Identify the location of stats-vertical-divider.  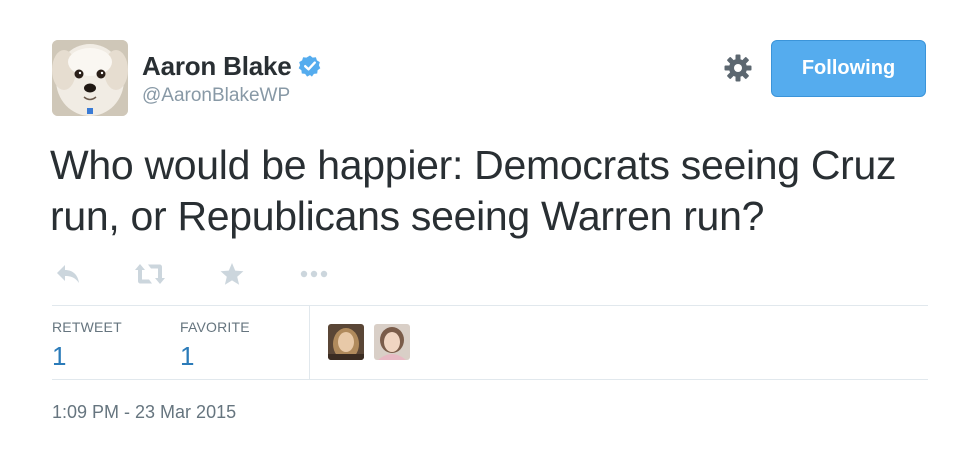
(309, 342).